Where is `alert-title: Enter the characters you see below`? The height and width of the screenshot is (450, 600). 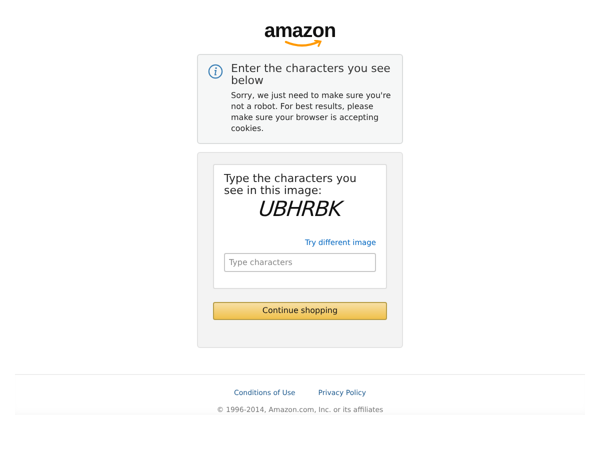
alert-title: Enter the characters you see below is located at coordinates (311, 75).